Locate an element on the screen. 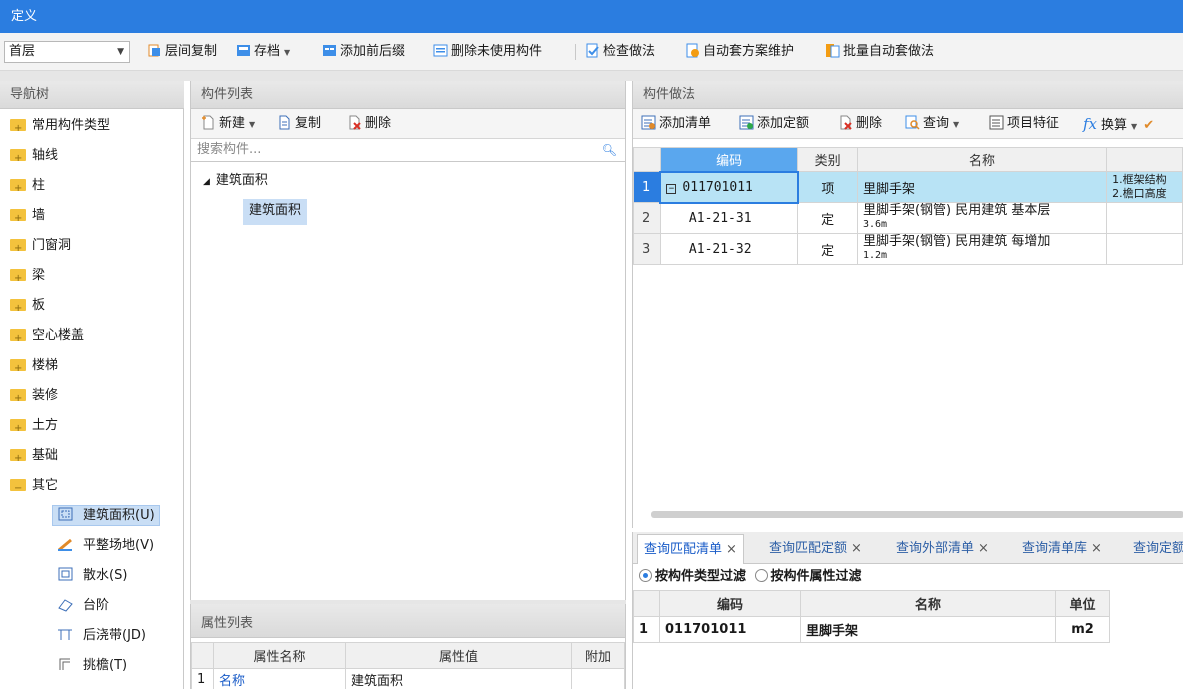 The height and width of the screenshot is (689, 1183). horizontal-scrollbar is located at coordinates (917, 514).